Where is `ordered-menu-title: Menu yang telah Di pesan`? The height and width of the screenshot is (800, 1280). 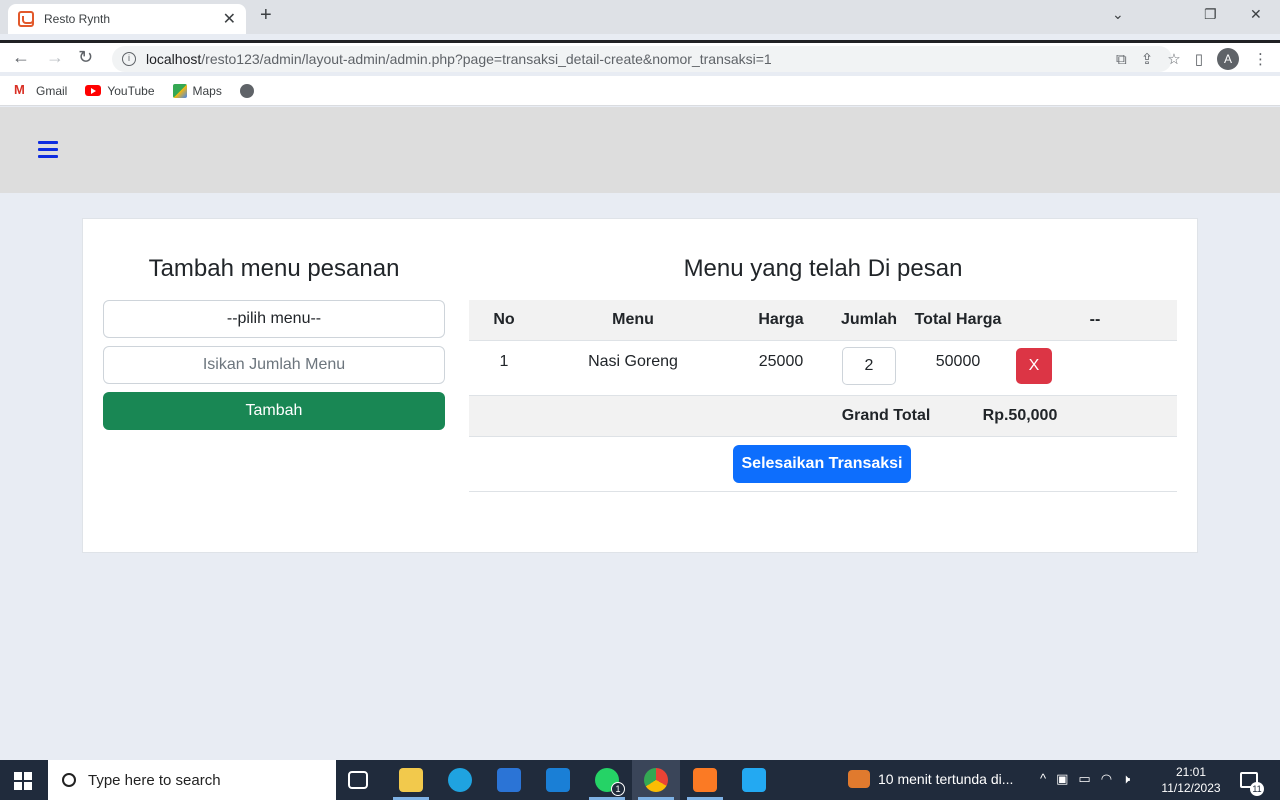
ordered-menu-title: Menu yang telah Di pesan is located at coordinates (823, 268).